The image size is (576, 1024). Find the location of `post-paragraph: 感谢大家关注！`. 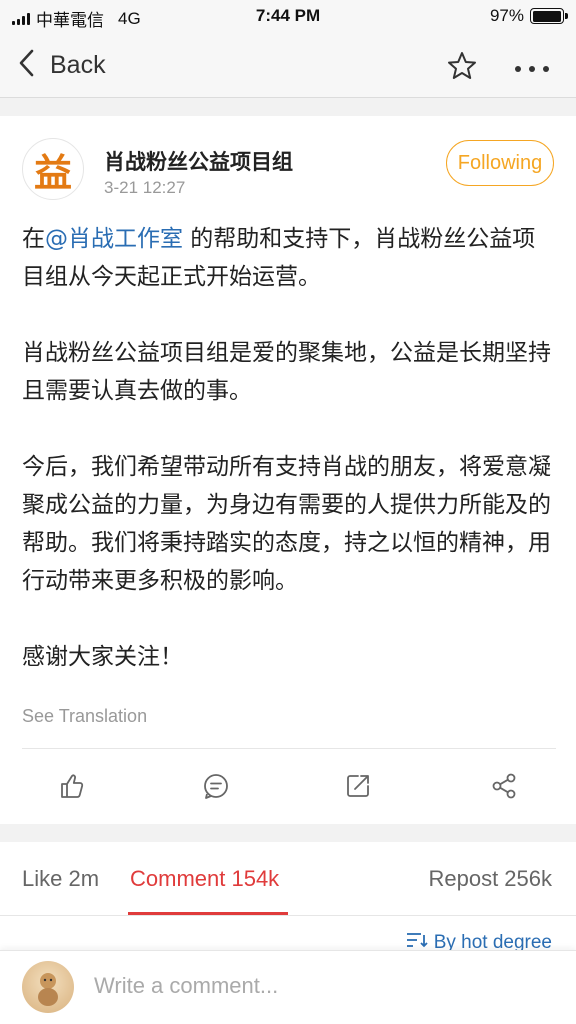

post-paragraph: 感谢大家关注！ is located at coordinates (102, 657).